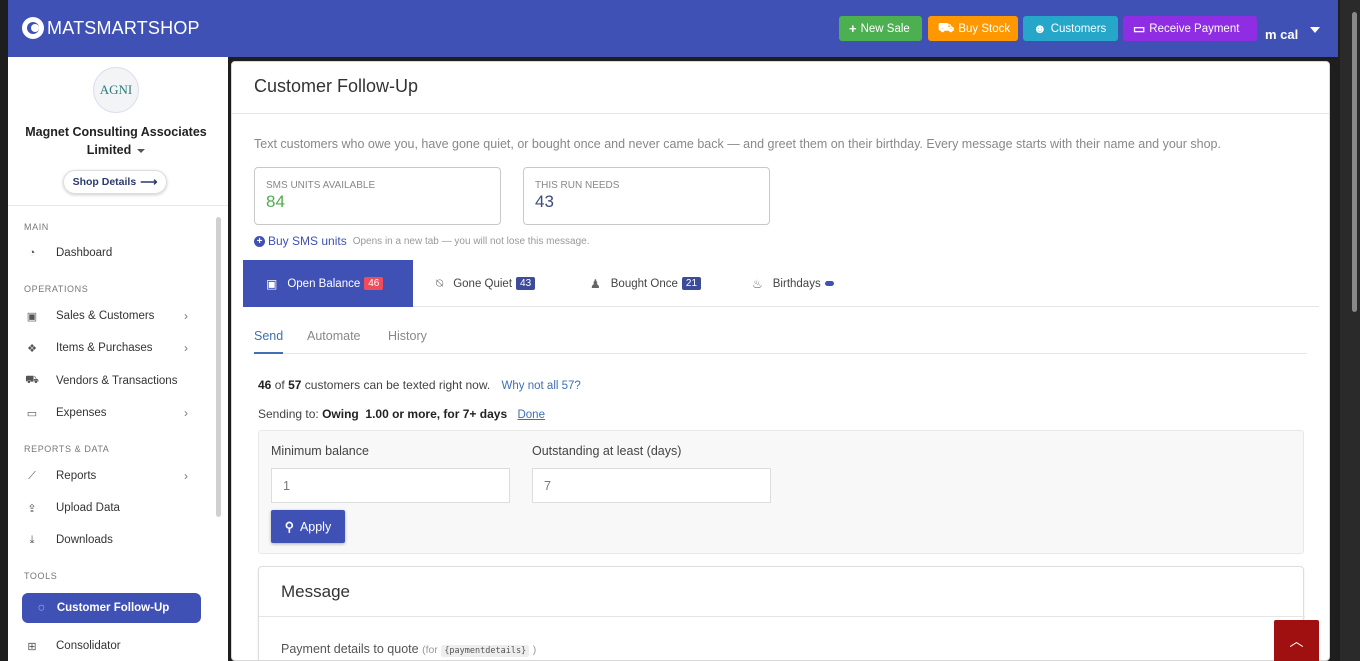 Image resolution: width=1360 pixels, height=661 pixels. What do you see at coordinates (288, 414) in the screenshot?
I see `sending-to-prefix: Sending to:` at bounding box center [288, 414].